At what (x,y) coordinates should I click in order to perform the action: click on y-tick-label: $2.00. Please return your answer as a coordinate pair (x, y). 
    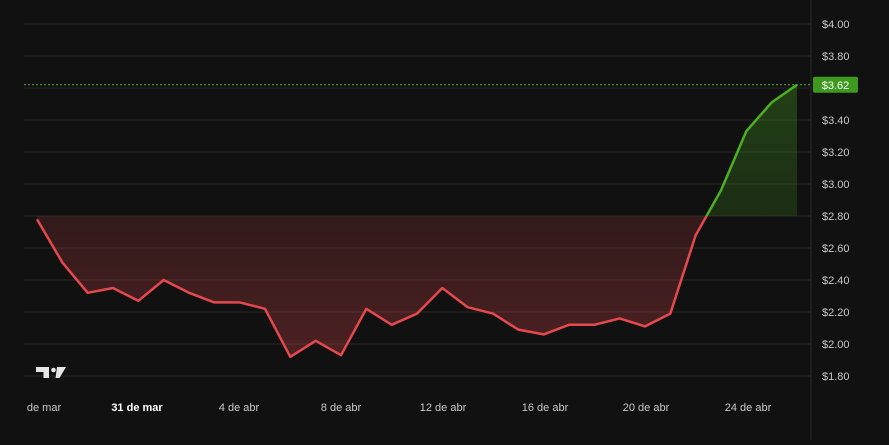
    Looking at the image, I should click on (836, 345).